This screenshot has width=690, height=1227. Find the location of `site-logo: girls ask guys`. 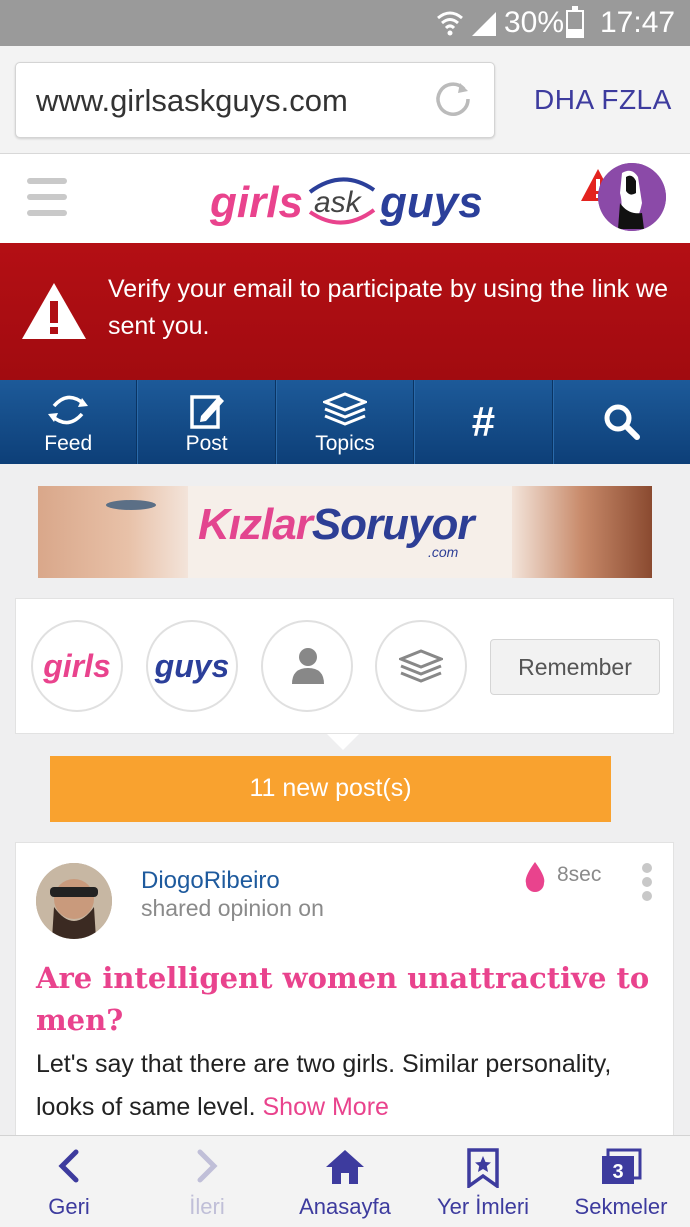

site-logo: girls ask guys is located at coordinates (346, 200).